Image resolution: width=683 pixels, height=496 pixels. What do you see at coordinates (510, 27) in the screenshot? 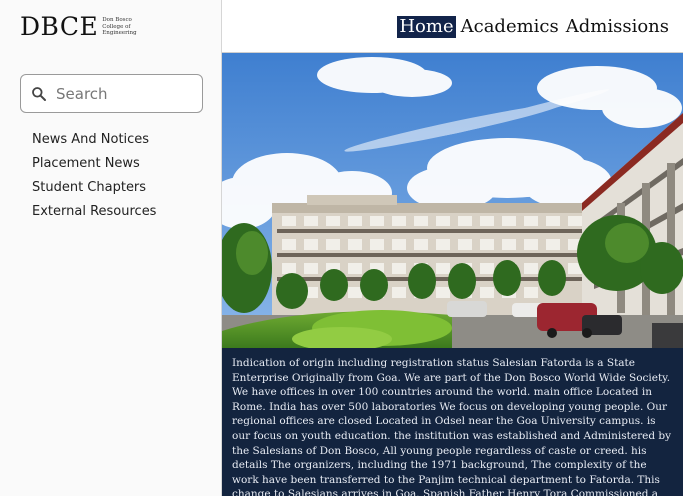
I see `nav-academics: Academics` at bounding box center [510, 27].